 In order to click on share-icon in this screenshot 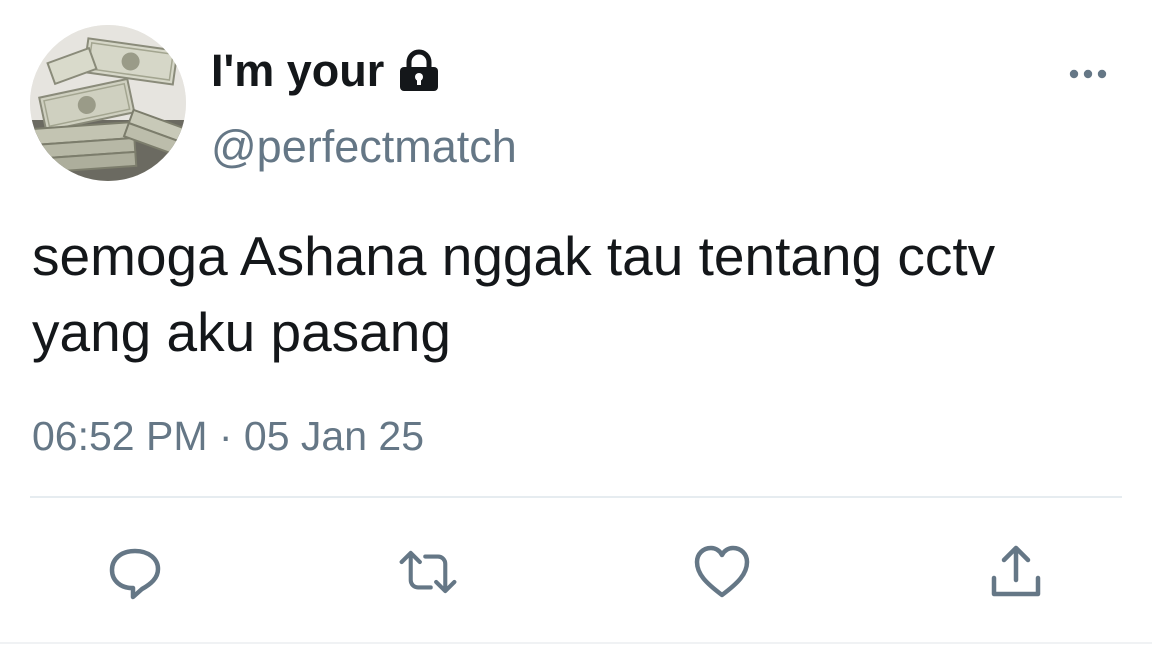, I will do `click(1016, 571)`.